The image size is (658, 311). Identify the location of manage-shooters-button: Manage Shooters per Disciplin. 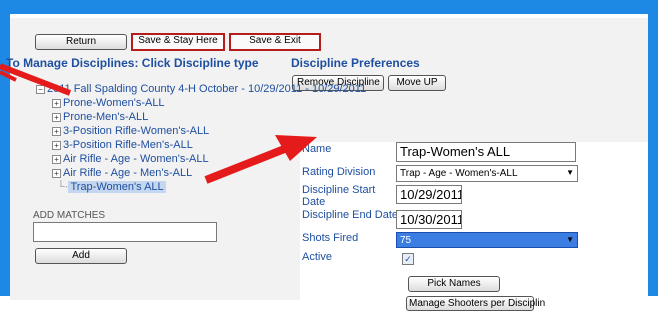
(475, 303).